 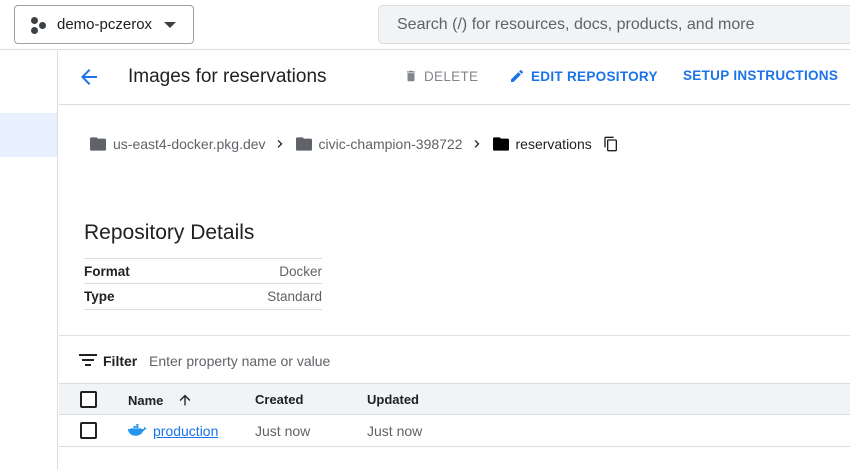 I want to click on project-icon, so click(x=39, y=25).